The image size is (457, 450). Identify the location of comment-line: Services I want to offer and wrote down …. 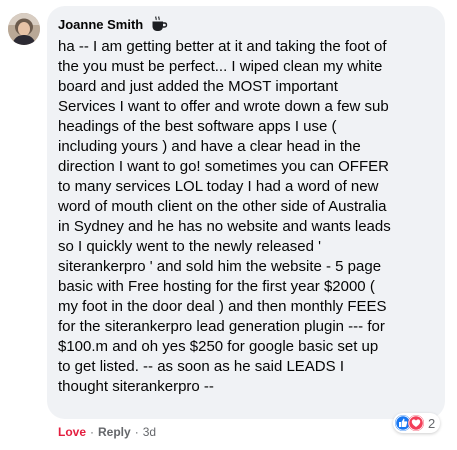
(223, 106).